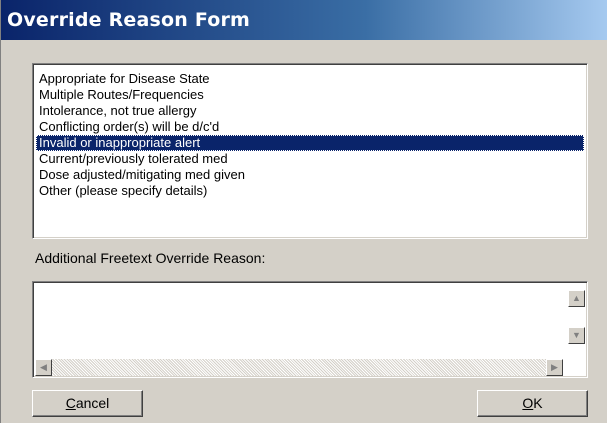 This screenshot has height=423, width=607. Describe the element at coordinates (70, 403) in the screenshot. I see `cancel-mnemonic: C` at that location.